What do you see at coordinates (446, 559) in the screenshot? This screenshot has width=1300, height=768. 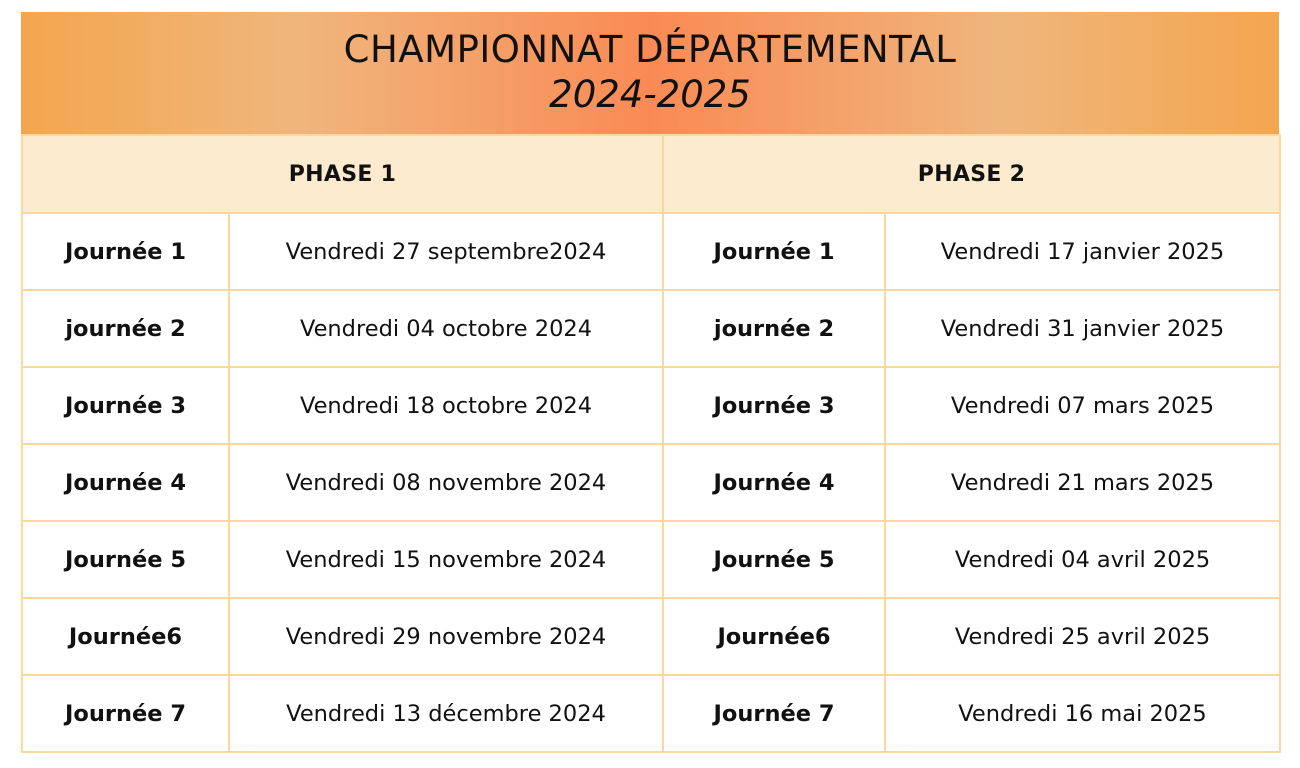 I see `phase-1-date-cell: Vendredi 15 novembre 2024` at bounding box center [446, 559].